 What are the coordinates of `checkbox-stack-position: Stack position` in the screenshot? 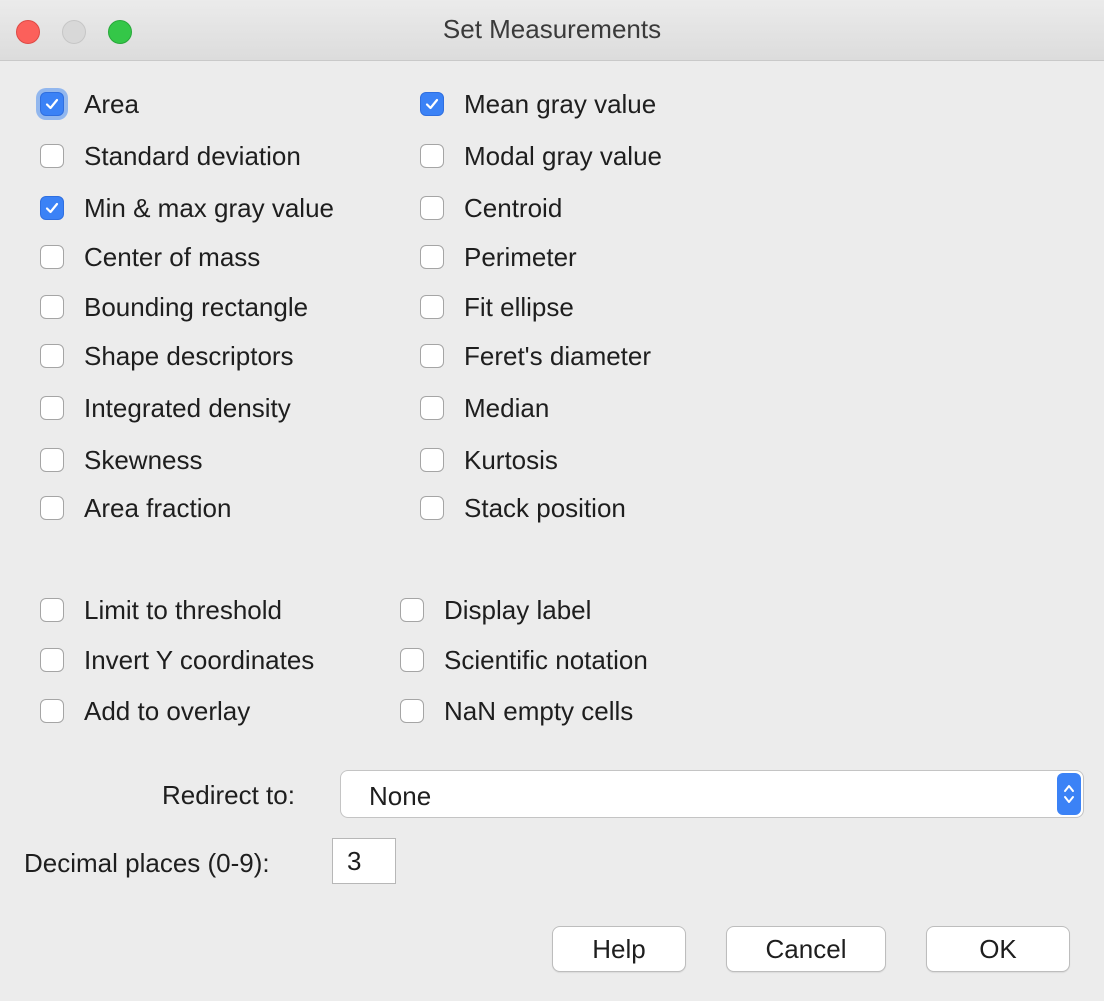 It's located at (523, 508).